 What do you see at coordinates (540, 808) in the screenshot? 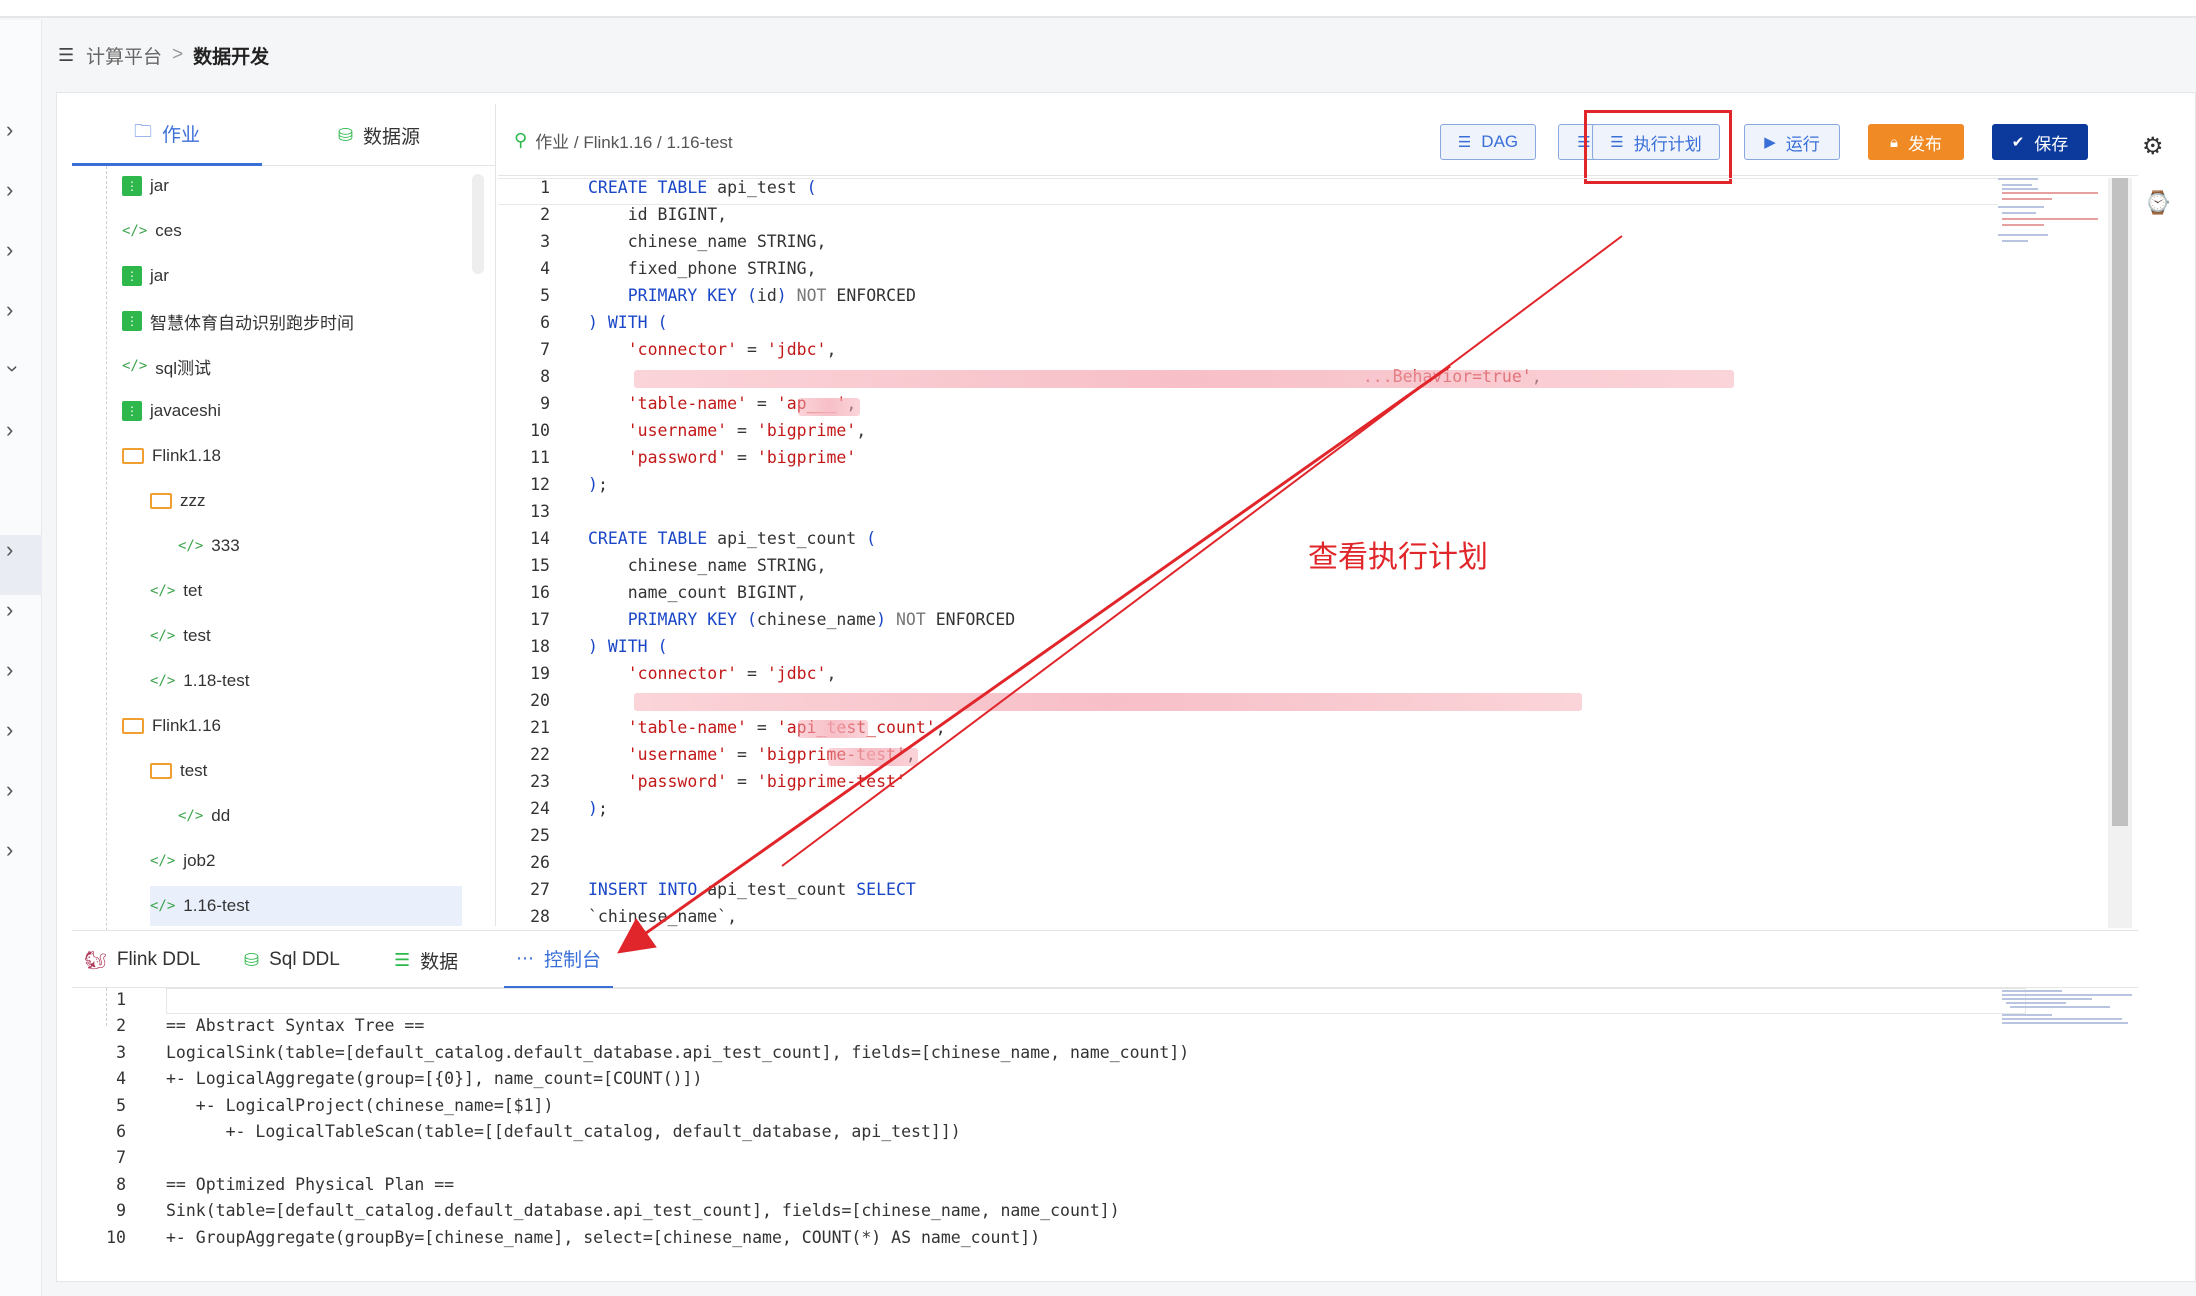
I see `line-number: 24` at bounding box center [540, 808].